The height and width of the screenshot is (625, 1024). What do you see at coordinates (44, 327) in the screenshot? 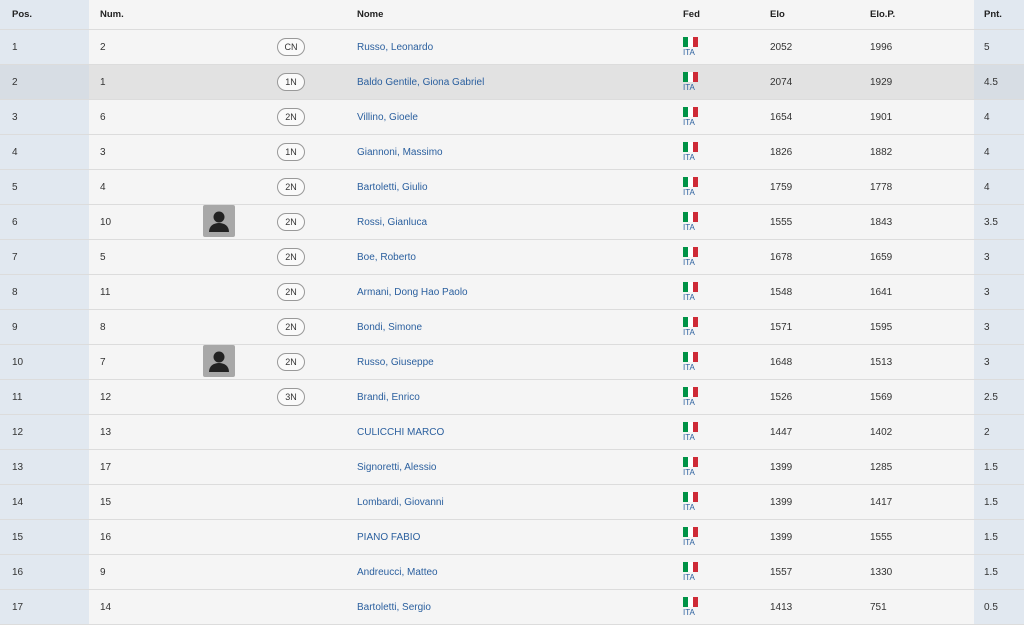
I see `pos-cell: 9` at bounding box center [44, 327].